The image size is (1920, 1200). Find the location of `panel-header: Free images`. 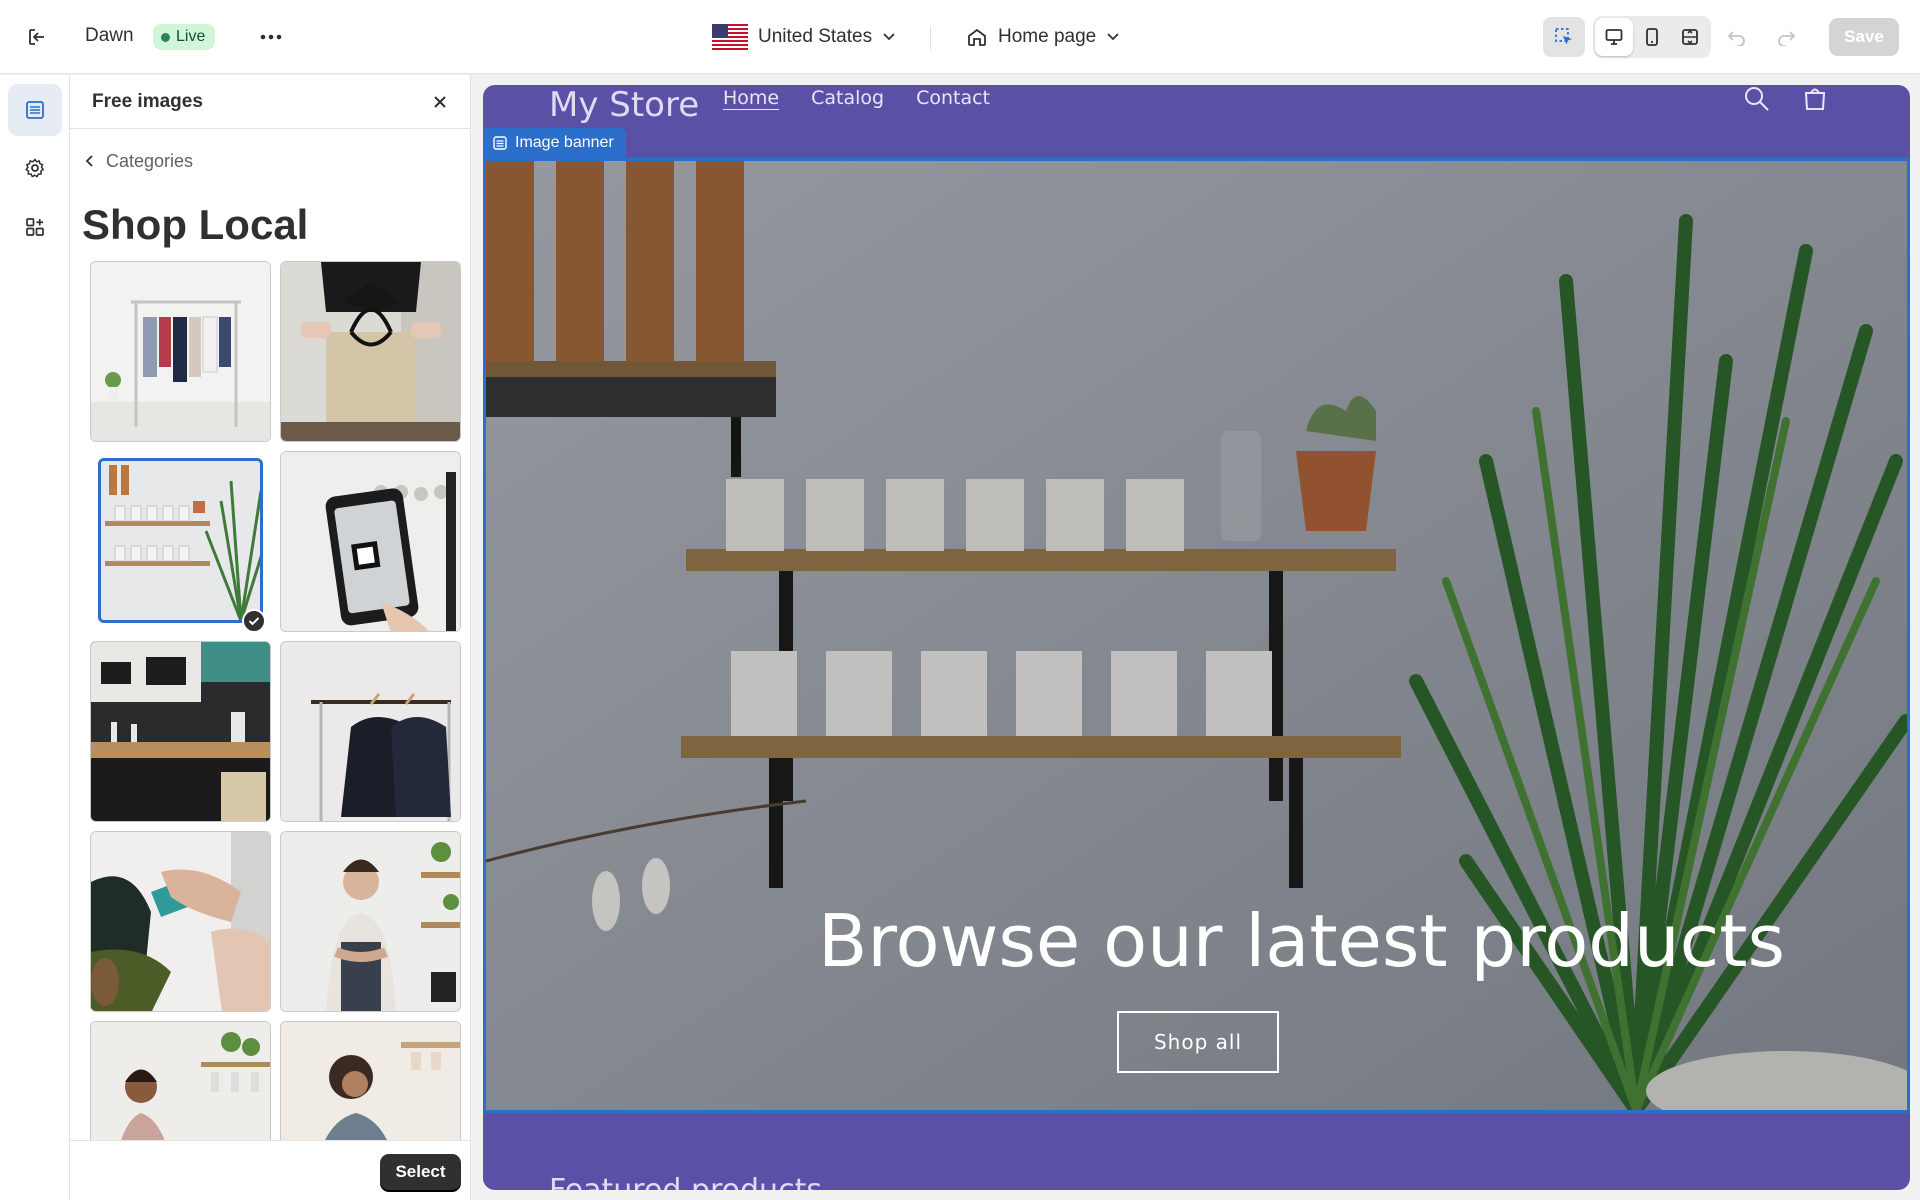

panel-header: Free images is located at coordinates (270, 102).